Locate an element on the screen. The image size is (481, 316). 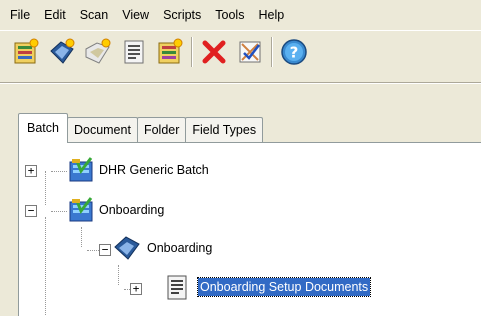
tab-field-types: Field Types is located at coordinates (224, 130).